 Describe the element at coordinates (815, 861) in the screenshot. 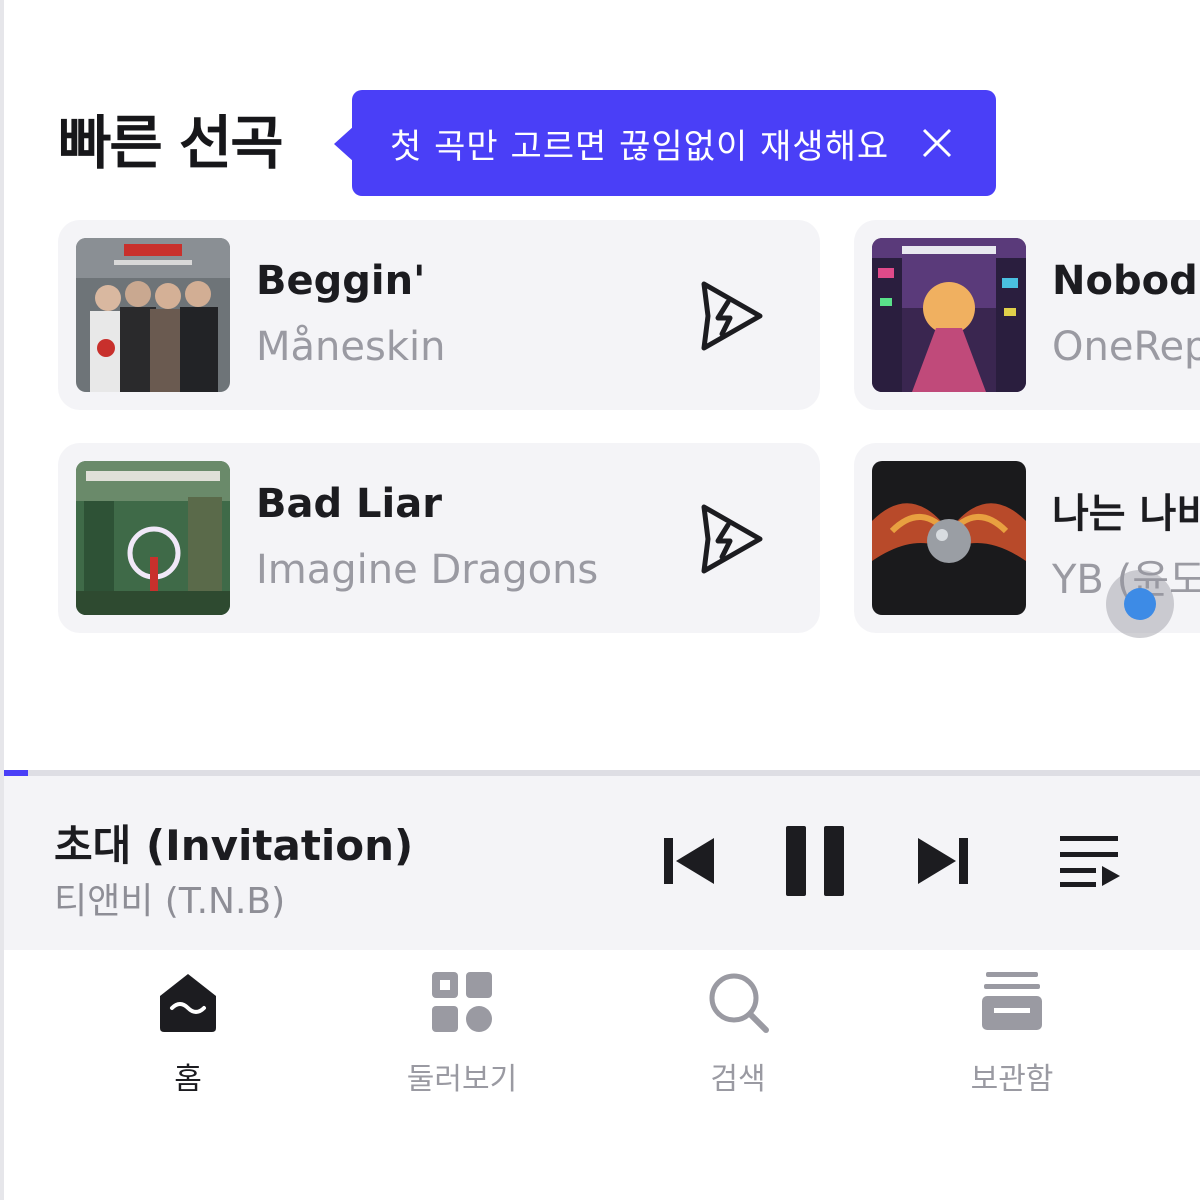

I see `pause-icon` at that location.